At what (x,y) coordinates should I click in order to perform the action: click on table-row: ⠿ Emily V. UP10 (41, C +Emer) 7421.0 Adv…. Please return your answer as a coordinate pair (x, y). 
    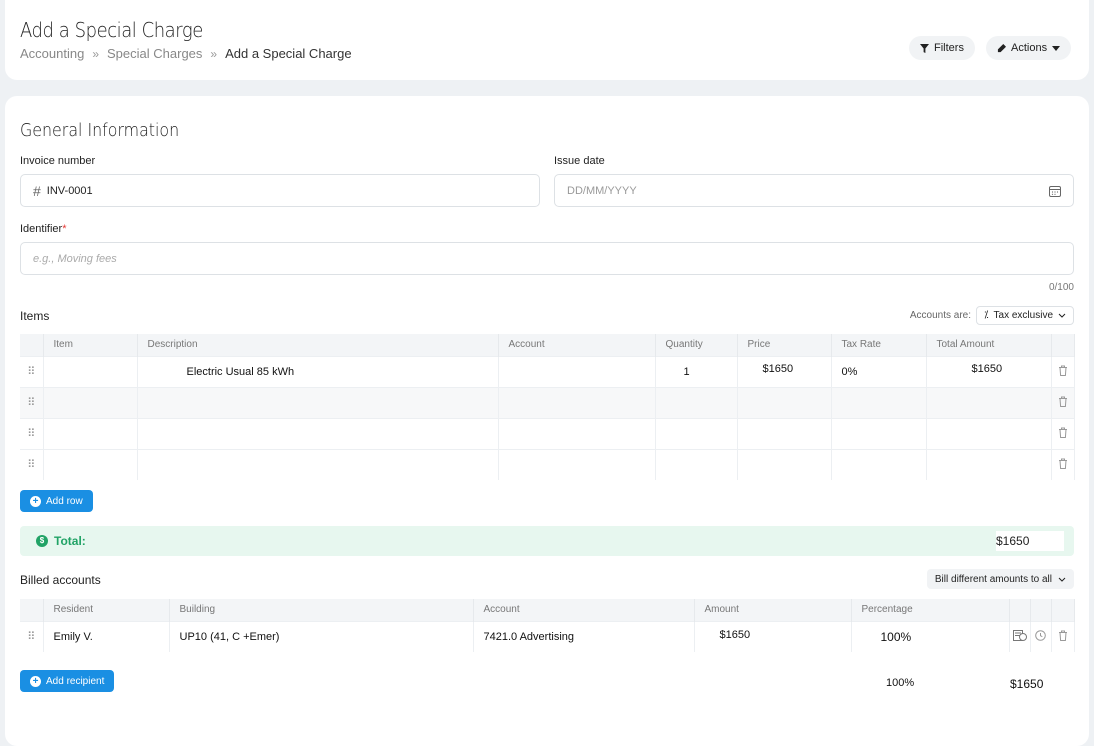
    Looking at the image, I should click on (547, 636).